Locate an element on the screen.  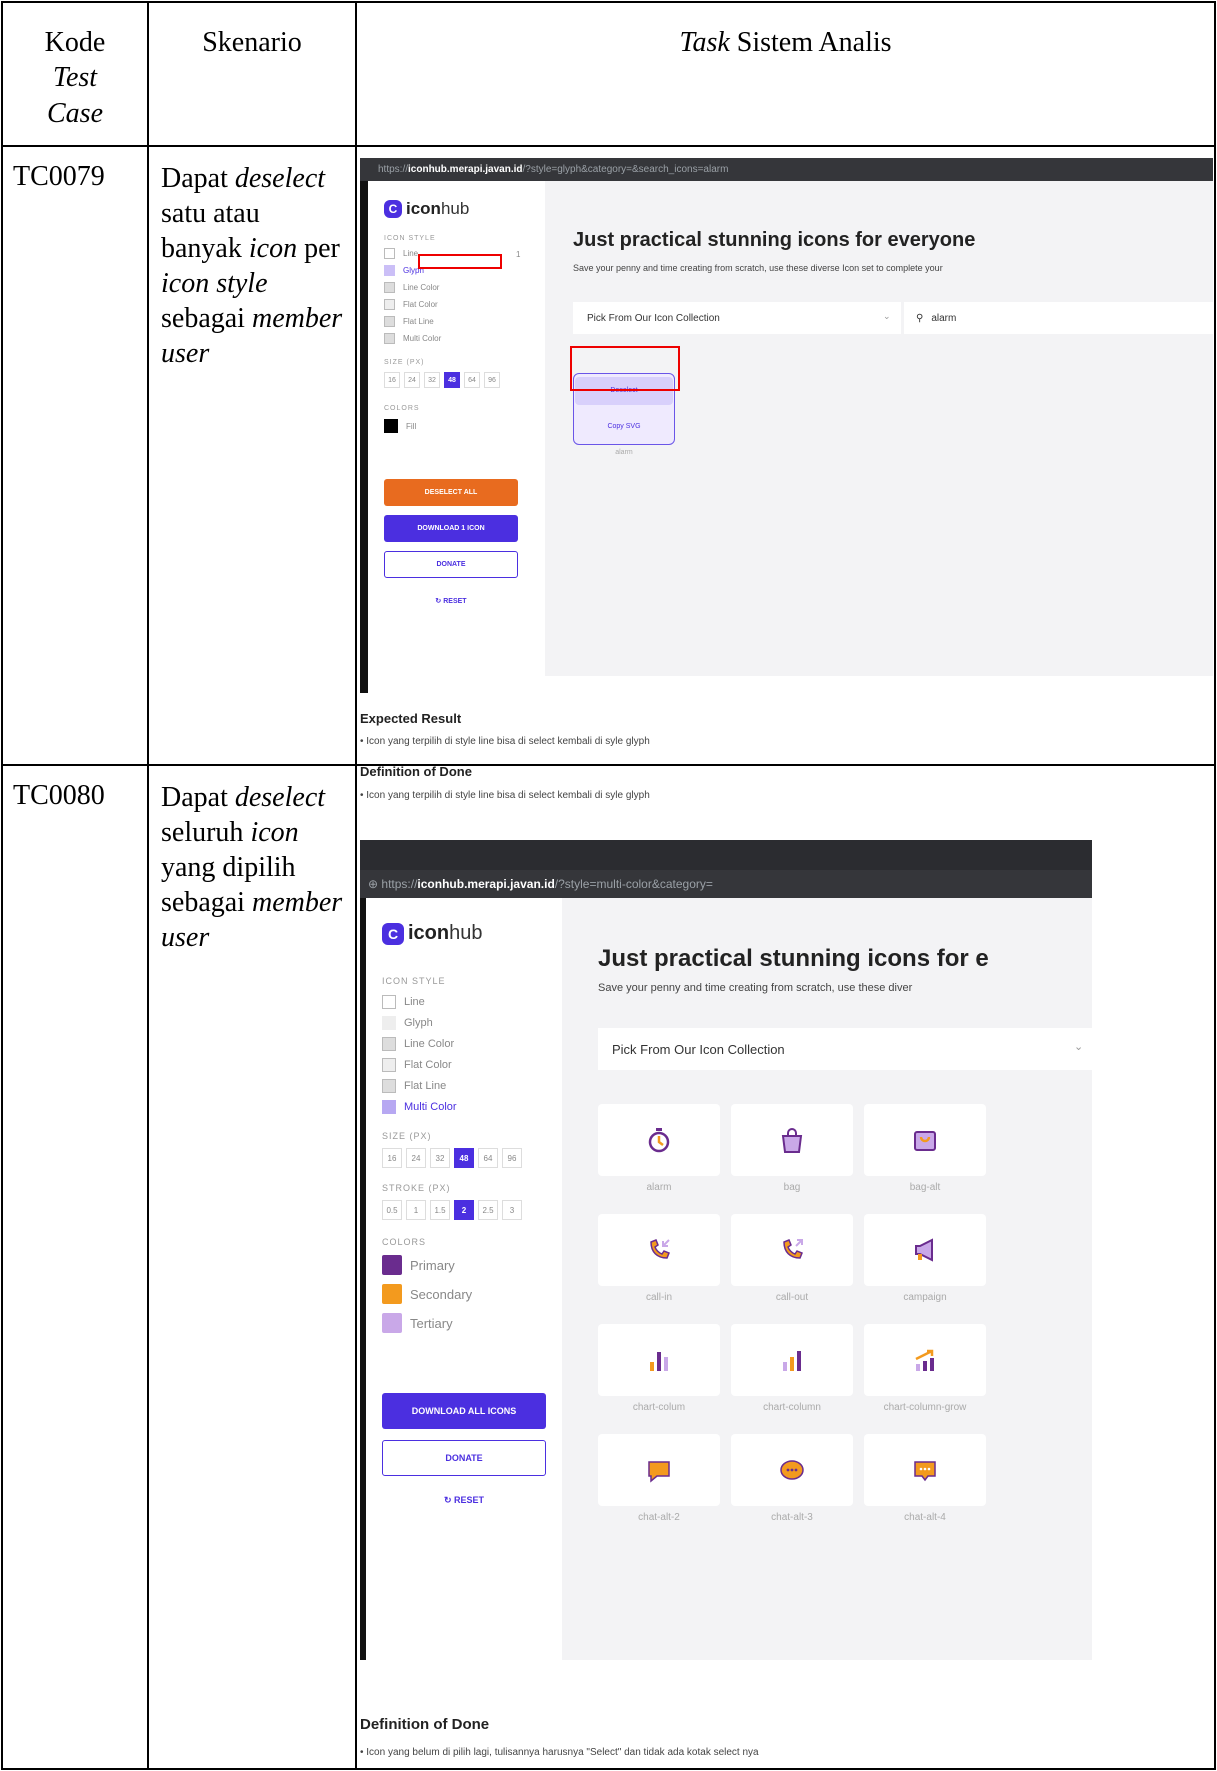
icon-tile-bag is located at coordinates (792, 1140).